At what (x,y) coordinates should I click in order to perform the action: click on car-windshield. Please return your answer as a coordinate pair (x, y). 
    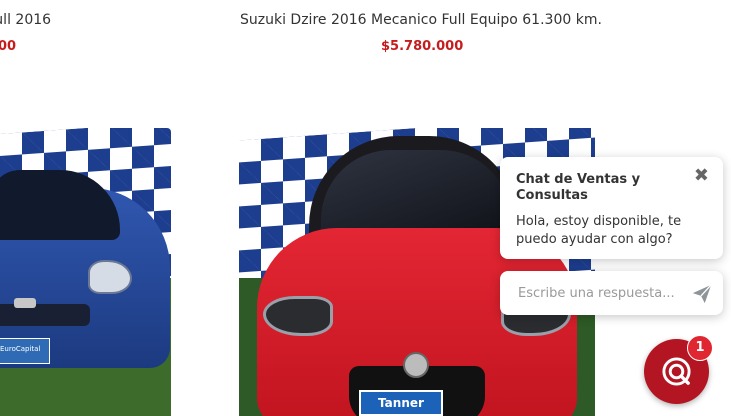
    Looking at the image, I should click on (416, 195).